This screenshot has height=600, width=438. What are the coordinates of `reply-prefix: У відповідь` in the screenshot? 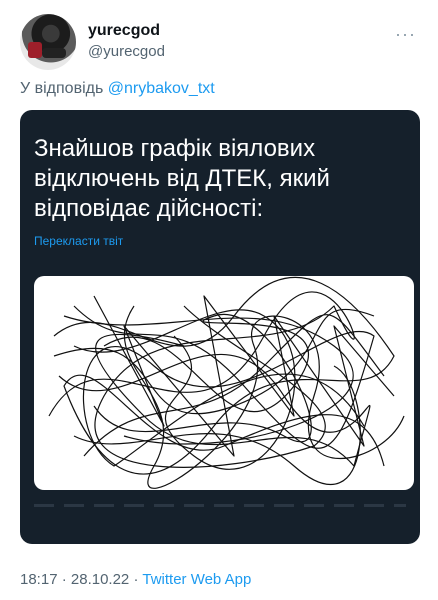 It's located at (62, 88).